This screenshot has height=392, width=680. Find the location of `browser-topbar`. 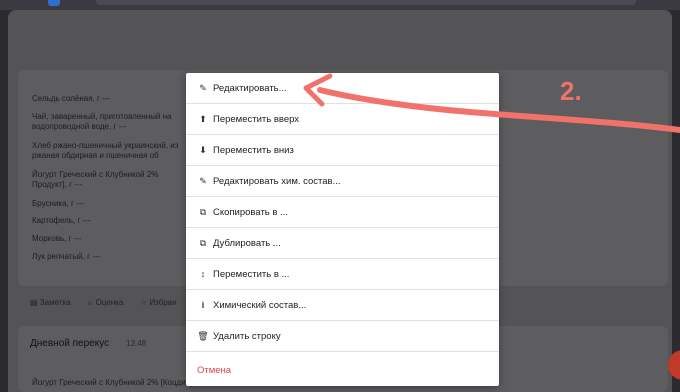

browser-topbar is located at coordinates (340, 5).